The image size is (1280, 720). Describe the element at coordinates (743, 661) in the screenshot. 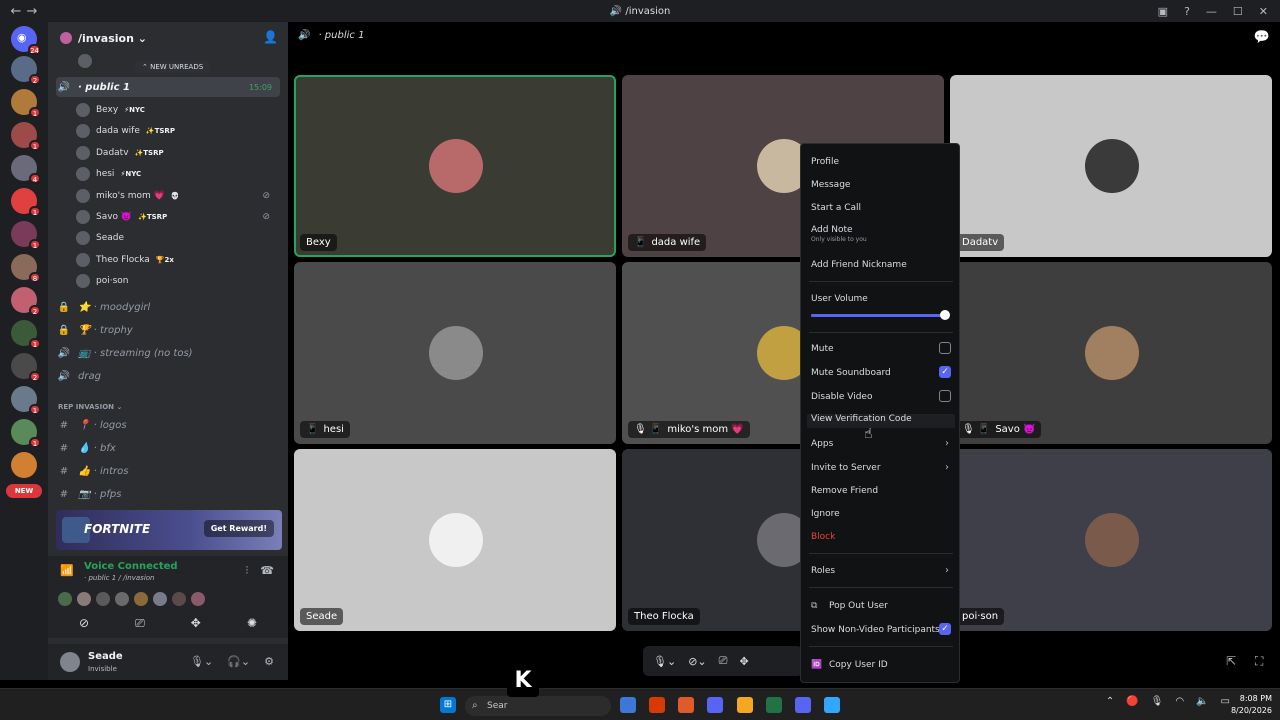

I see `activities-button: ✥` at that location.